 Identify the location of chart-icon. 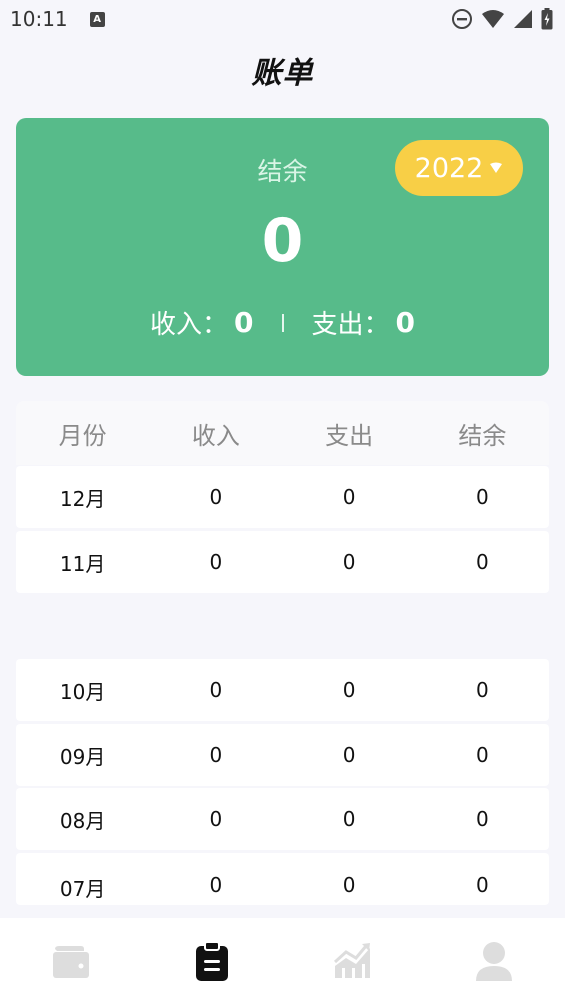
(352, 960).